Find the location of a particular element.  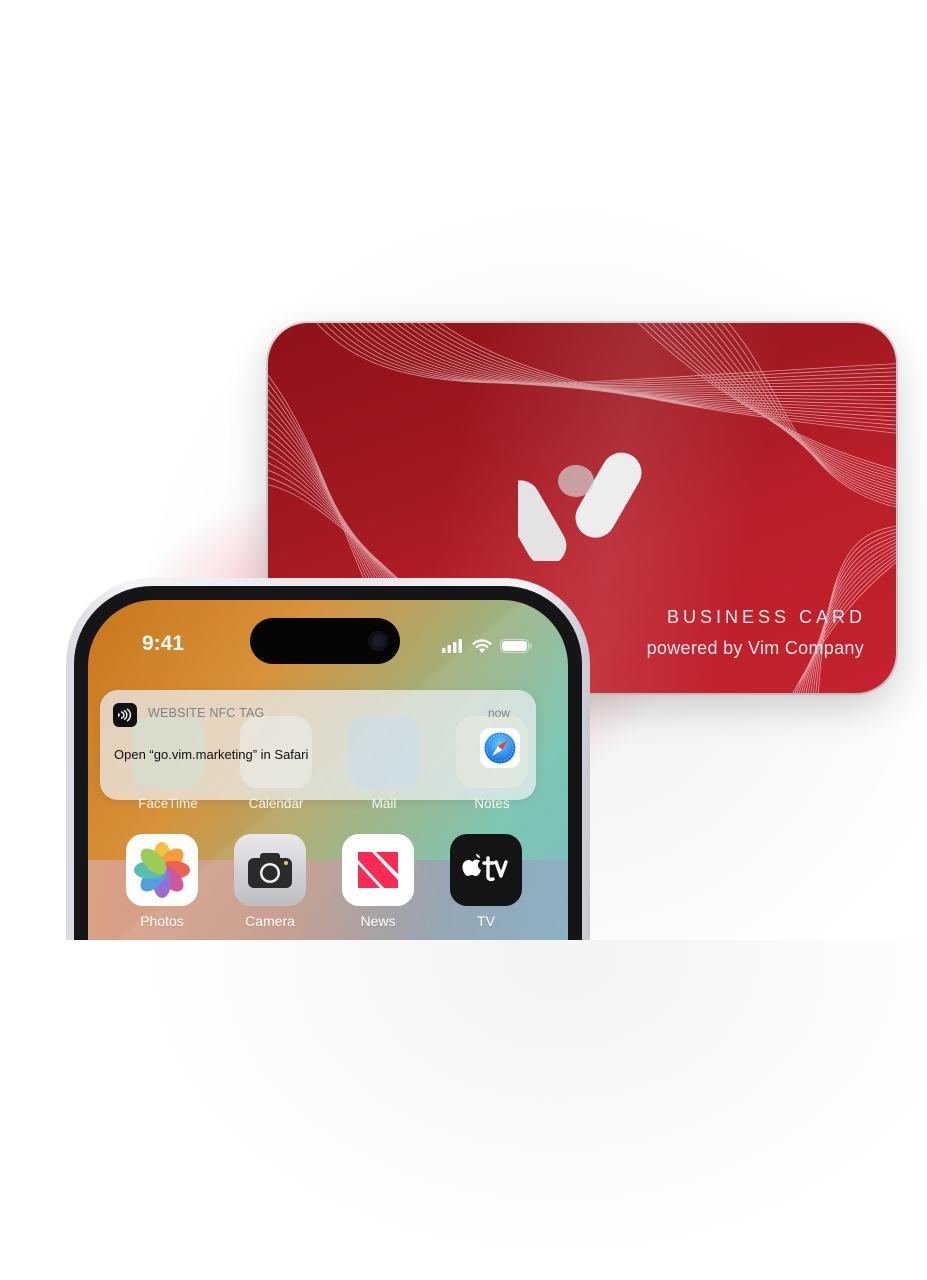

nfc-icon is located at coordinates (125, 715).